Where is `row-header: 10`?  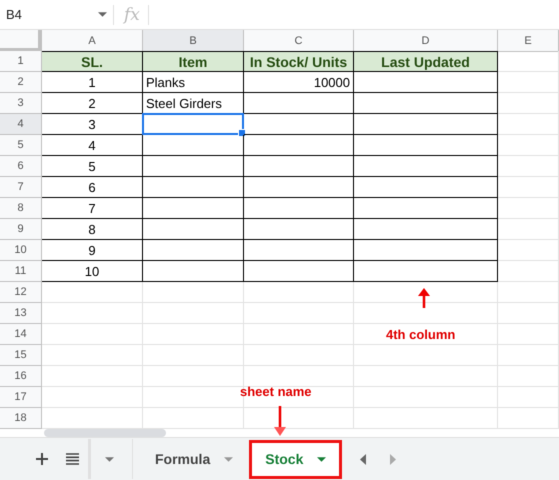
row-header: 10 is located at coordinates (21, 250).